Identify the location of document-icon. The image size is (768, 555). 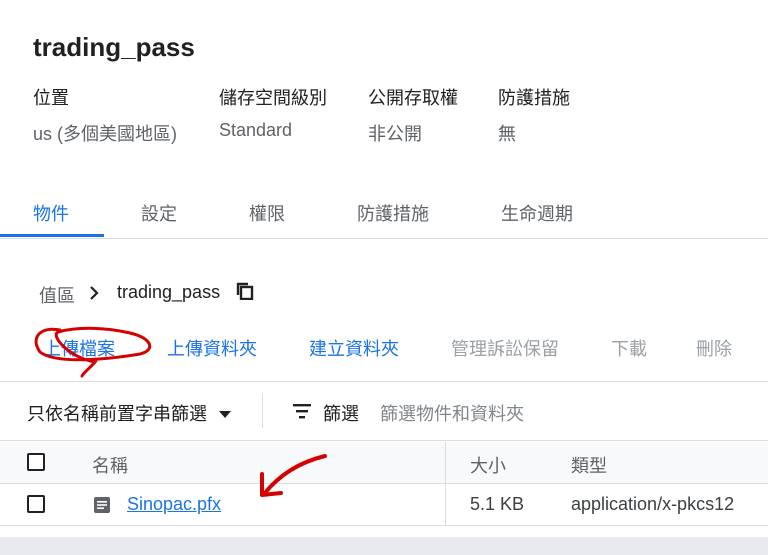
(102, 505).